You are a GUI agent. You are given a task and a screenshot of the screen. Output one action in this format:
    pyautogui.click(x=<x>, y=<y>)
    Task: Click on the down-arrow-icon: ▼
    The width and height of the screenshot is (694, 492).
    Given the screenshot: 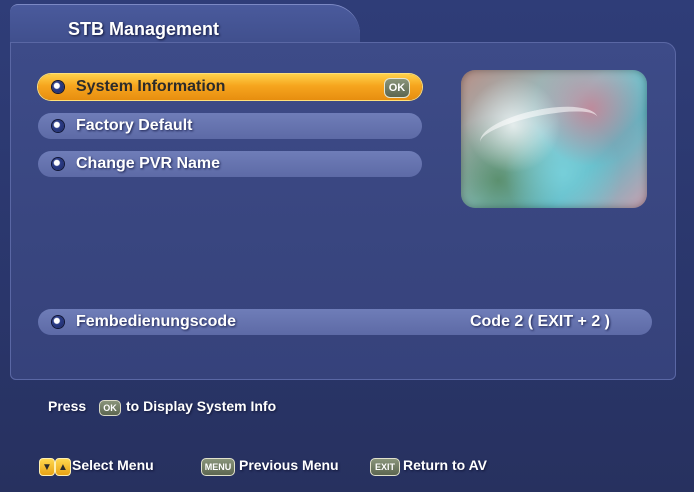 What is the action you would take?
    pyautogui.click(x=47, y=467)
    